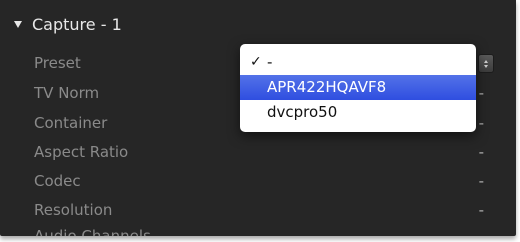 The width and height of the screenshot is (520, 242). What do you see at coordinates (81, 152) in the screenshot?
I see `row-label-aspect-ratio: Aspect Ratio` at bounding box center [81, 152].